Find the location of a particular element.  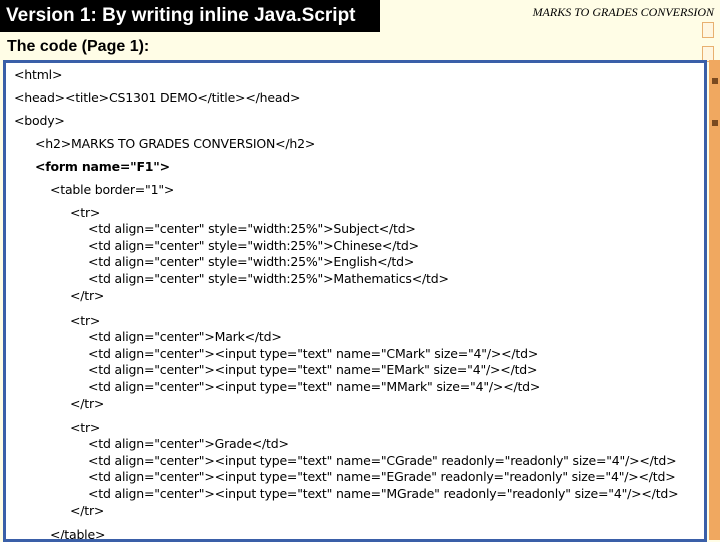

slide-title: Version 1: By writing inline Java.Script is located at coordinates (190, 16).